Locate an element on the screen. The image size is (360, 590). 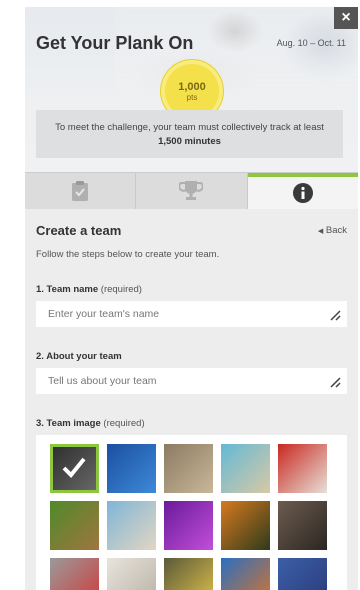
team-image-surfers is located at coordinates (131, 525).